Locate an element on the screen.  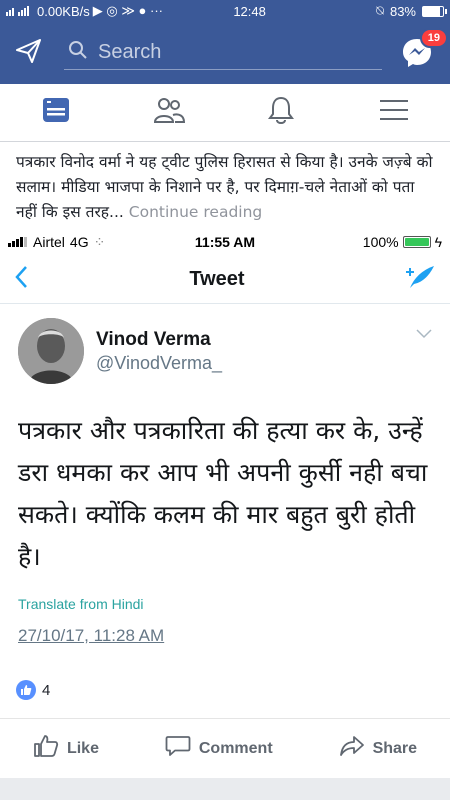
send-icon is located at coordinates (29, 53).